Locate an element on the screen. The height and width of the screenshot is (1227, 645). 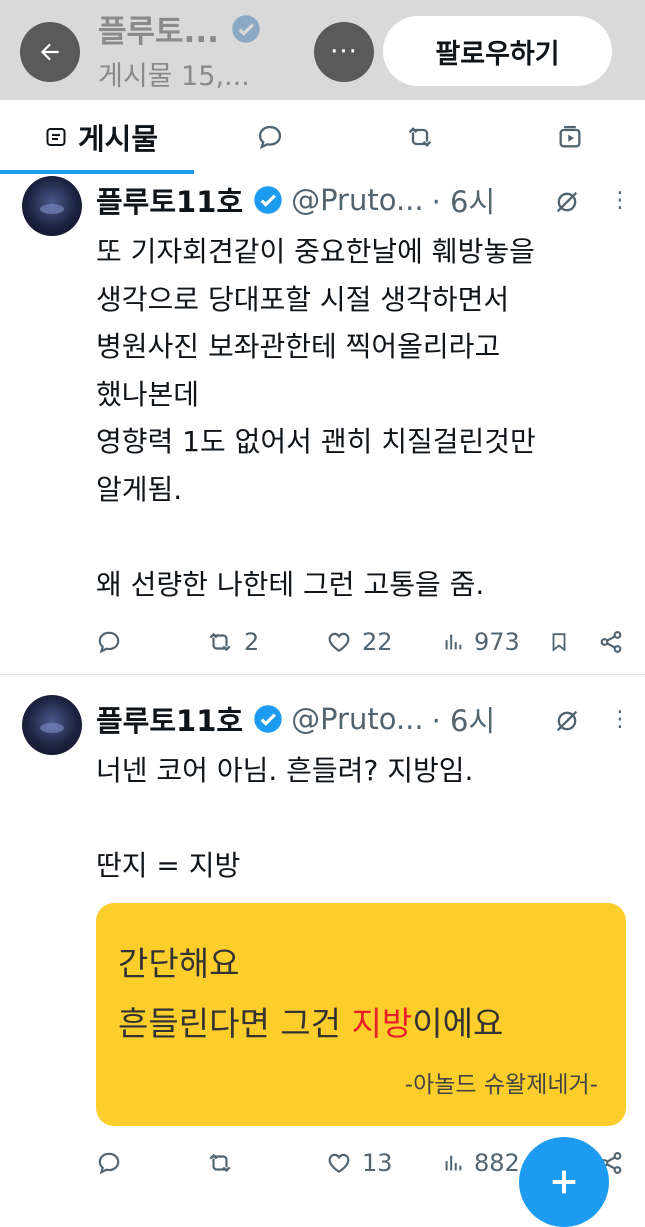
tab-replies is located at coordinates (270, 137).